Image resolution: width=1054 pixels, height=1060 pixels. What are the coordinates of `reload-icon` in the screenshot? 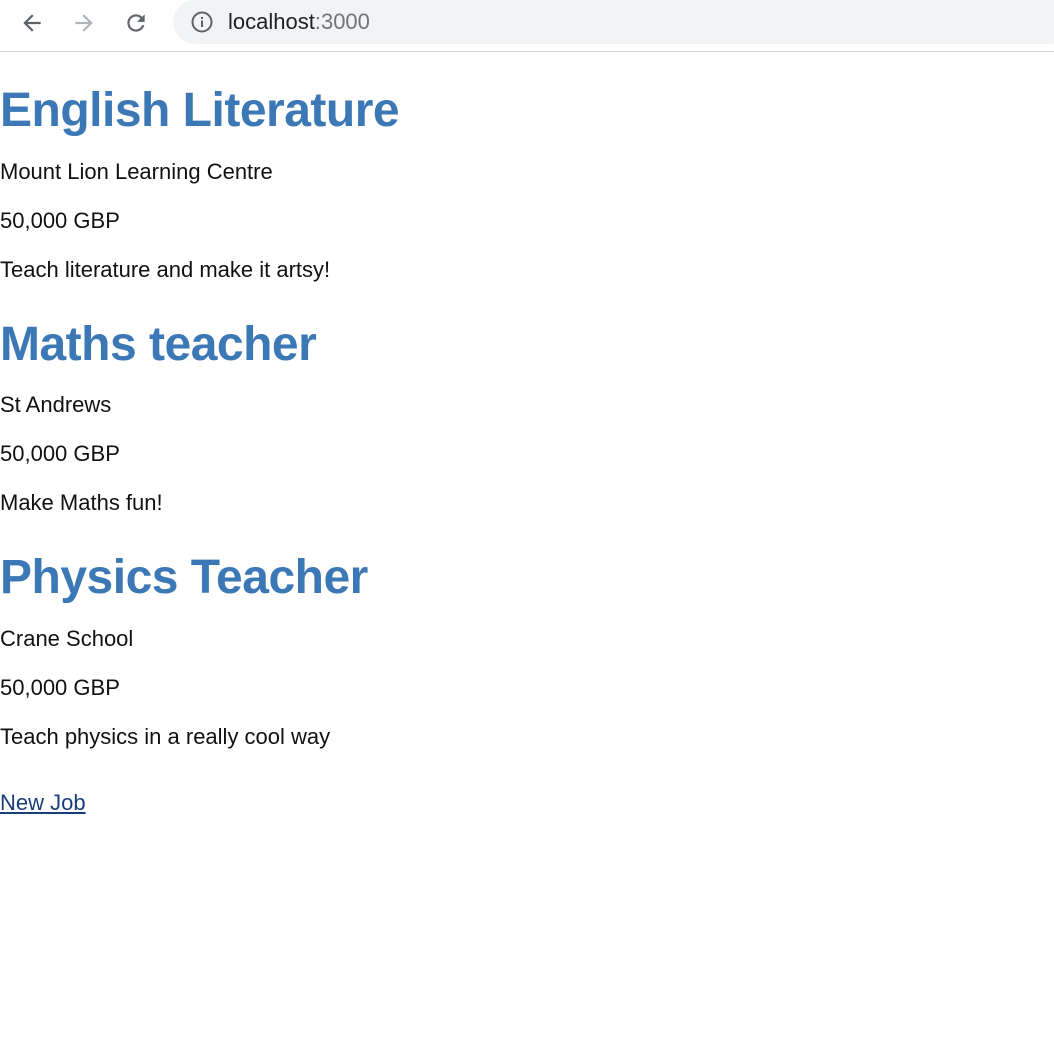 It's located at (136, 23).